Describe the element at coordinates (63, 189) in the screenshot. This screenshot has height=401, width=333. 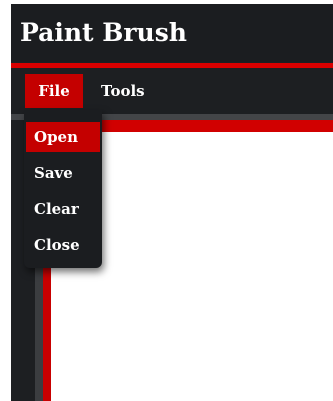
I see `file-dropdown-menu: Open Save Clear Close` at that location.